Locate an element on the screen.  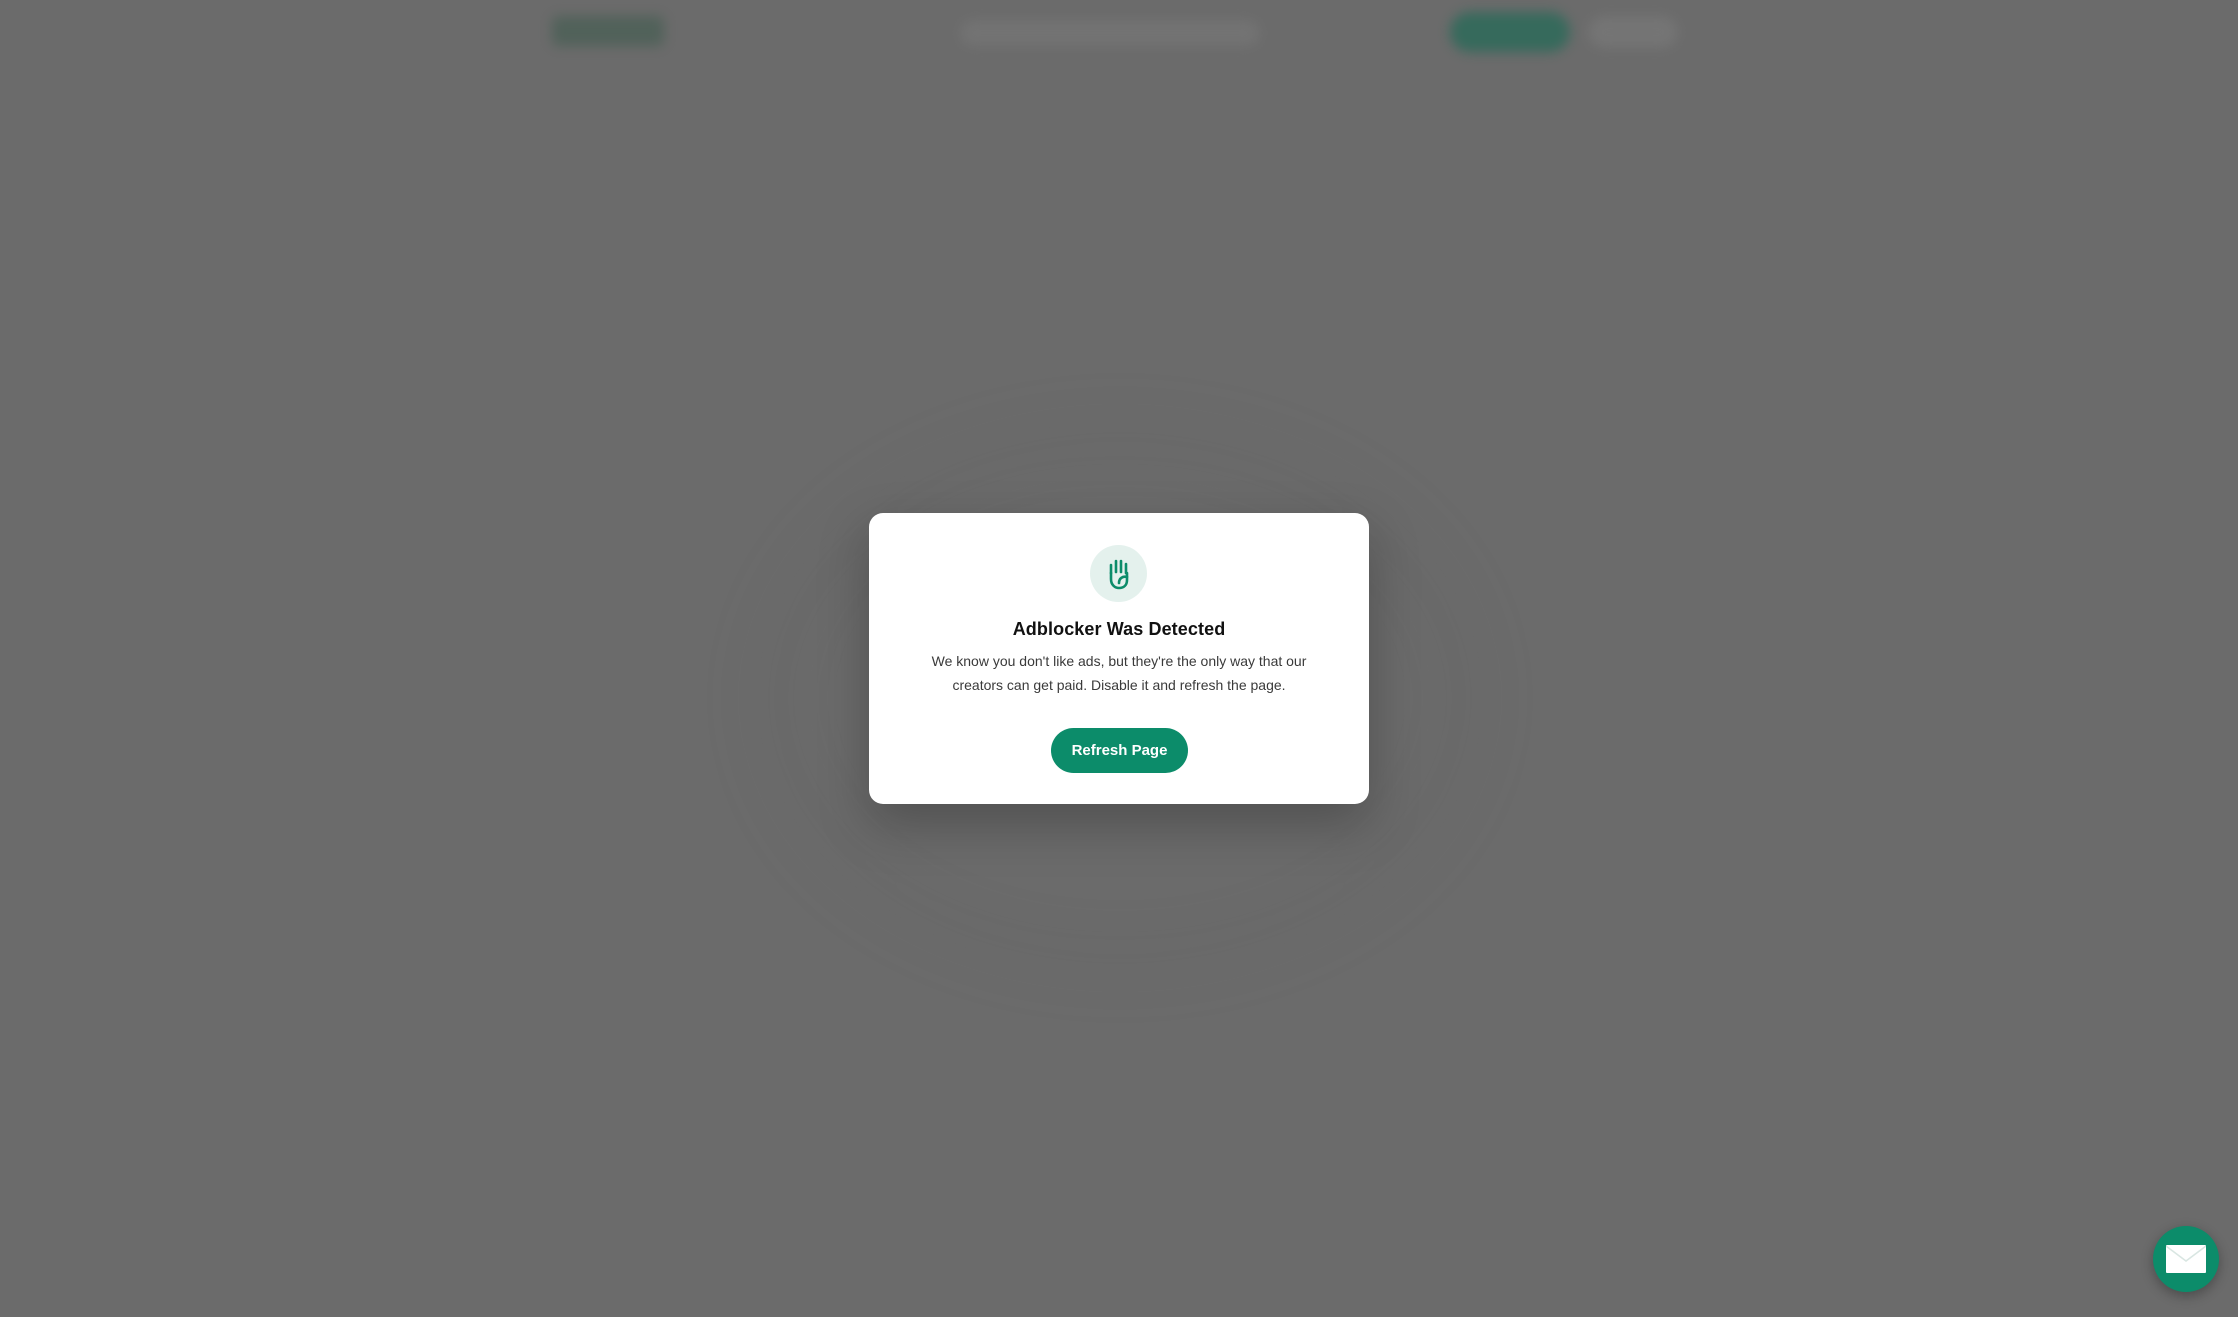
background-login-button is located at coordinates (1633, 32).